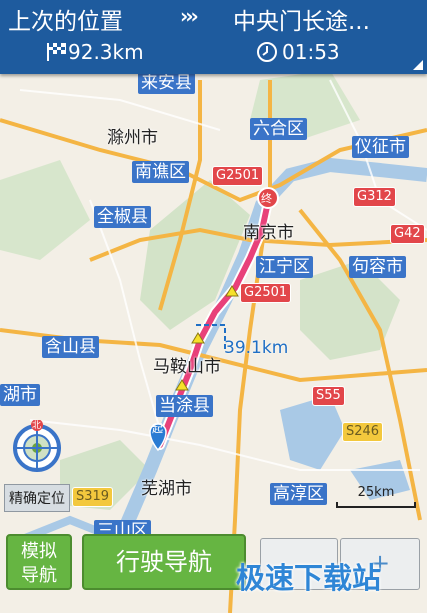 The height and width of the screenshot is (613, 427). What do you see at coordinates (164, 562) in the screenshot?
I see `drive-navigation-button: 行驶导航` at bounding box center [164, 562].